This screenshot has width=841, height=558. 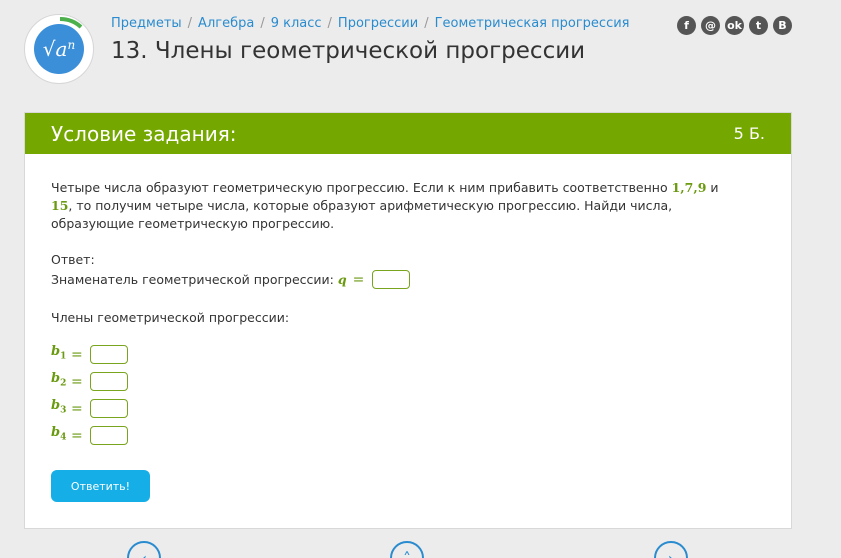 What do you see at coordinates (408, 408) in the screenshot?
I see `member-row: b3 =` at bounding box center [408, 408].